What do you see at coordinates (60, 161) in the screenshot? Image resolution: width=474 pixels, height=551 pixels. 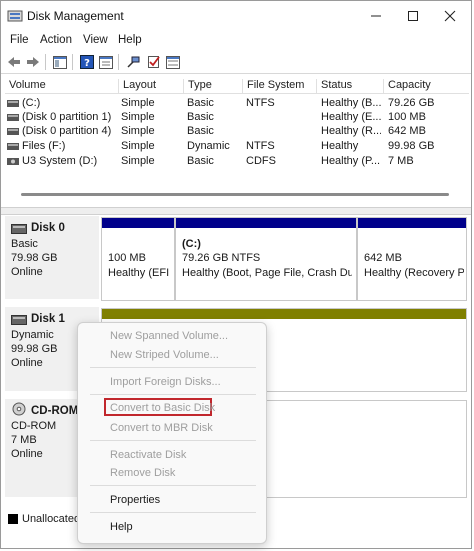 I see `volume-name: U3 System (D:)` at bounding box center [60, 161].